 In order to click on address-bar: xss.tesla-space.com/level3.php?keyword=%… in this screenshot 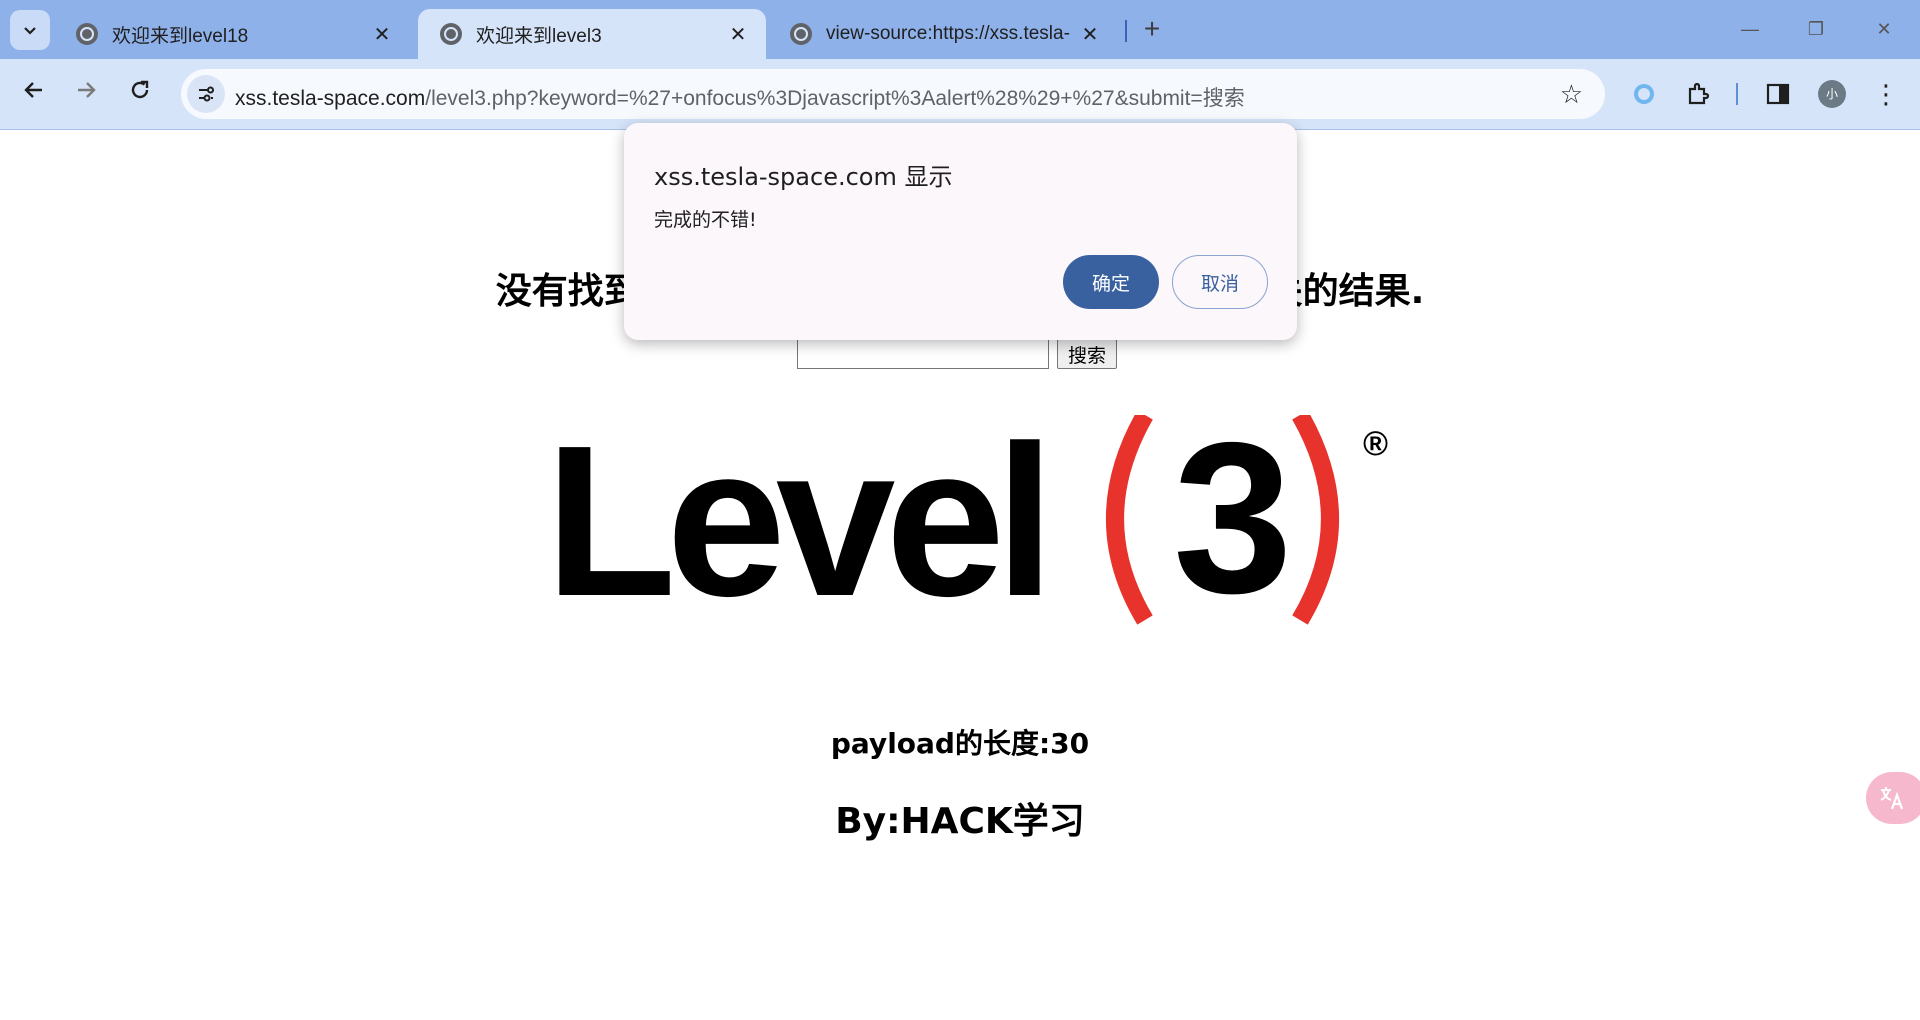, I will do `click(893, 94)`.